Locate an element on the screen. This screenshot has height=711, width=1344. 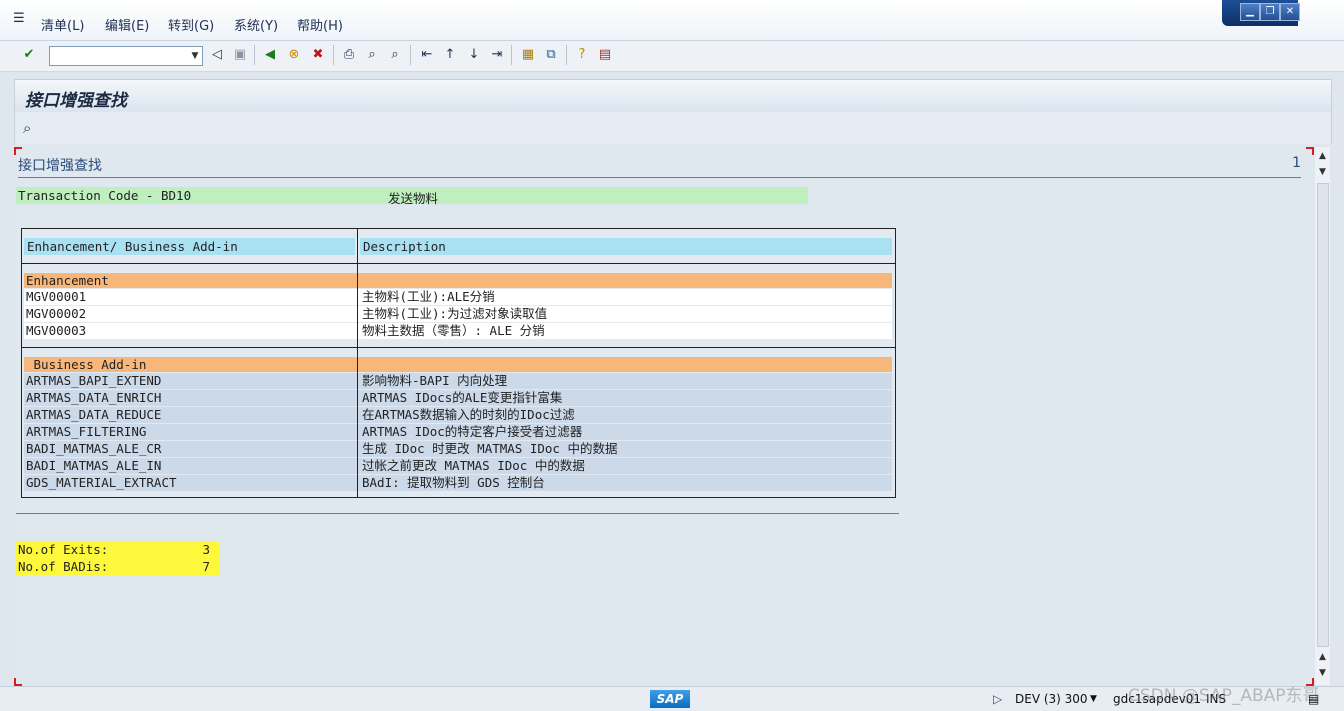
restore-icon: ❐ is located at coordinates (1270, 12).